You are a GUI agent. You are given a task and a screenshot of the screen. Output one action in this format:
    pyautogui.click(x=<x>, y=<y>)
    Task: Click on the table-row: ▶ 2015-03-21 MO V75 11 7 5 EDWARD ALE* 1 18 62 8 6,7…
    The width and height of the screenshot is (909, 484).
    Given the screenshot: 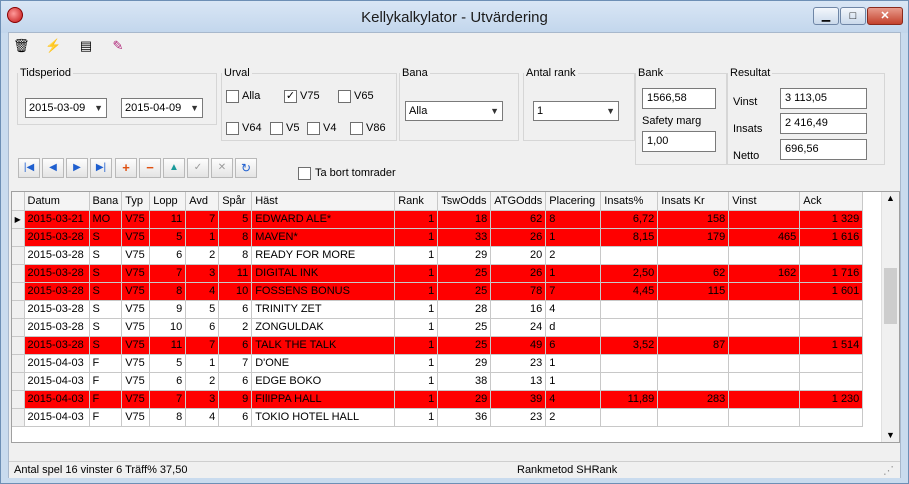 What is the action you would take?
    pyautogui.click(x=438, y=219)
    